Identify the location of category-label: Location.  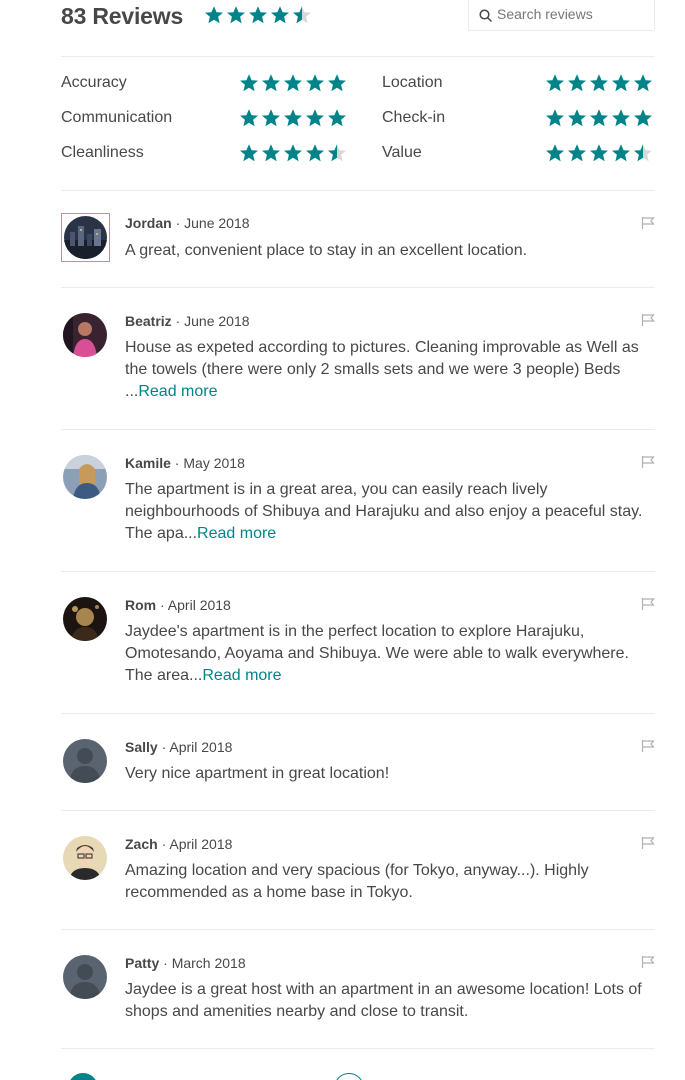
(412, 82).